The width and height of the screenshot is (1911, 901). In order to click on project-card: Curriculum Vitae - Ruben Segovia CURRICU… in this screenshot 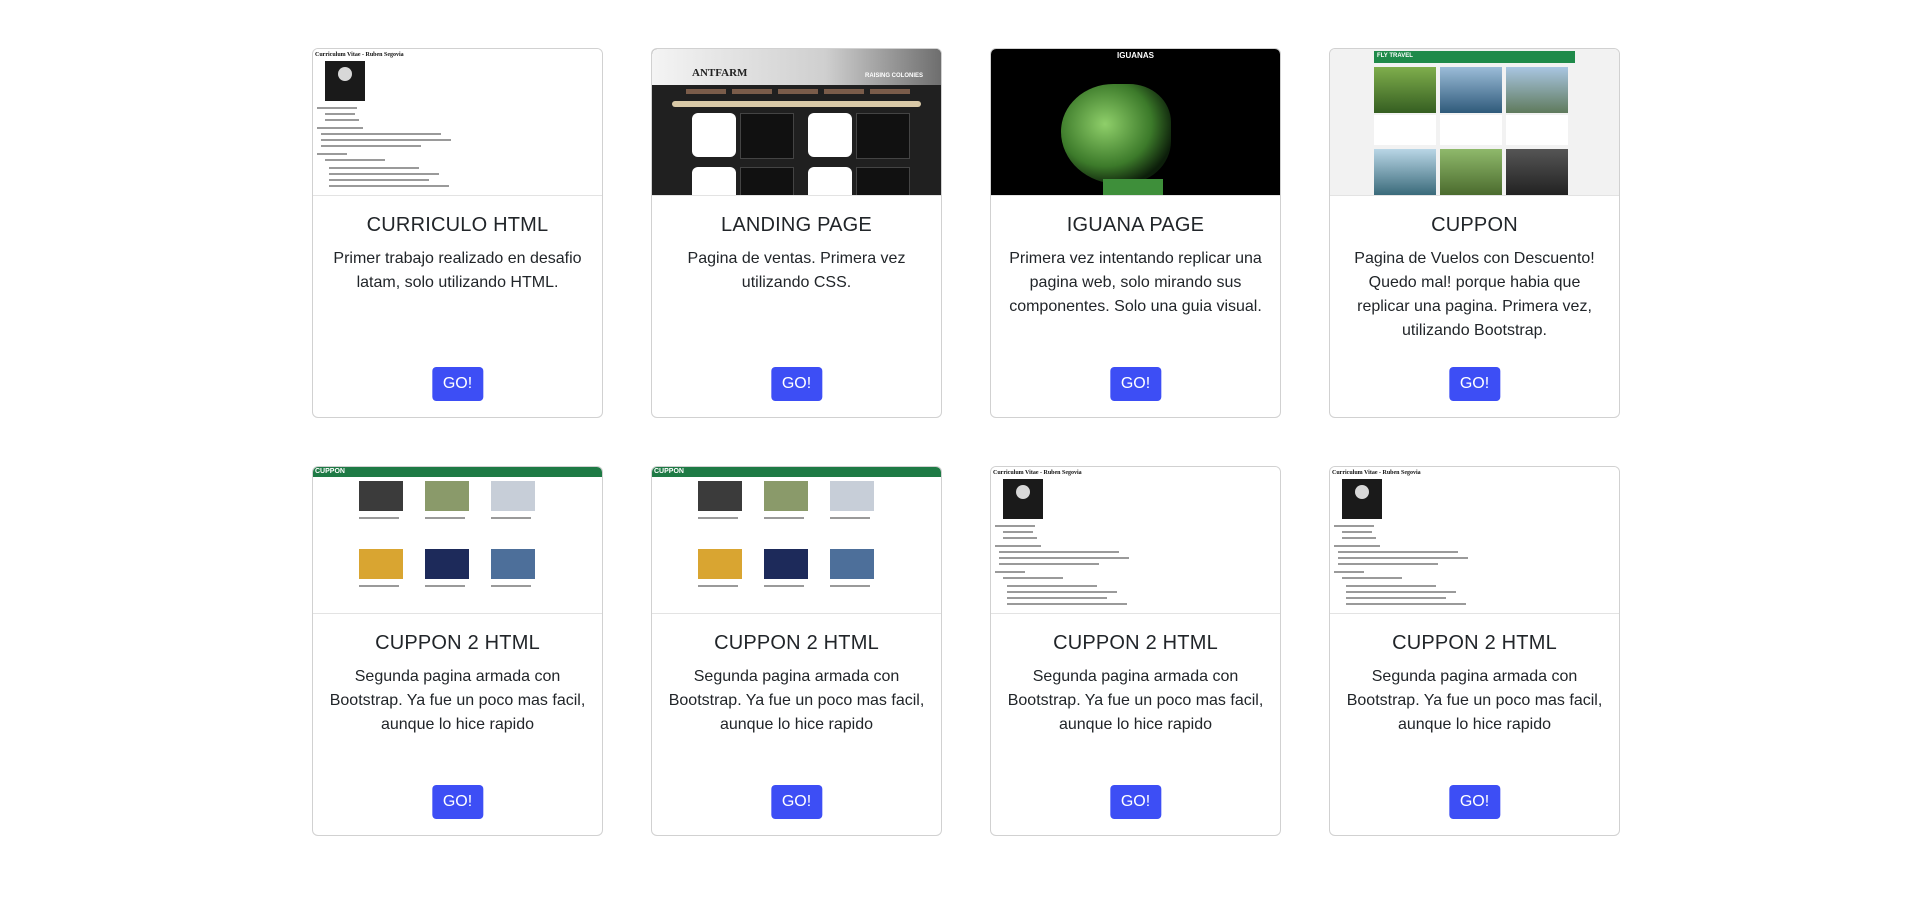, I will do `click(457, 233)`.